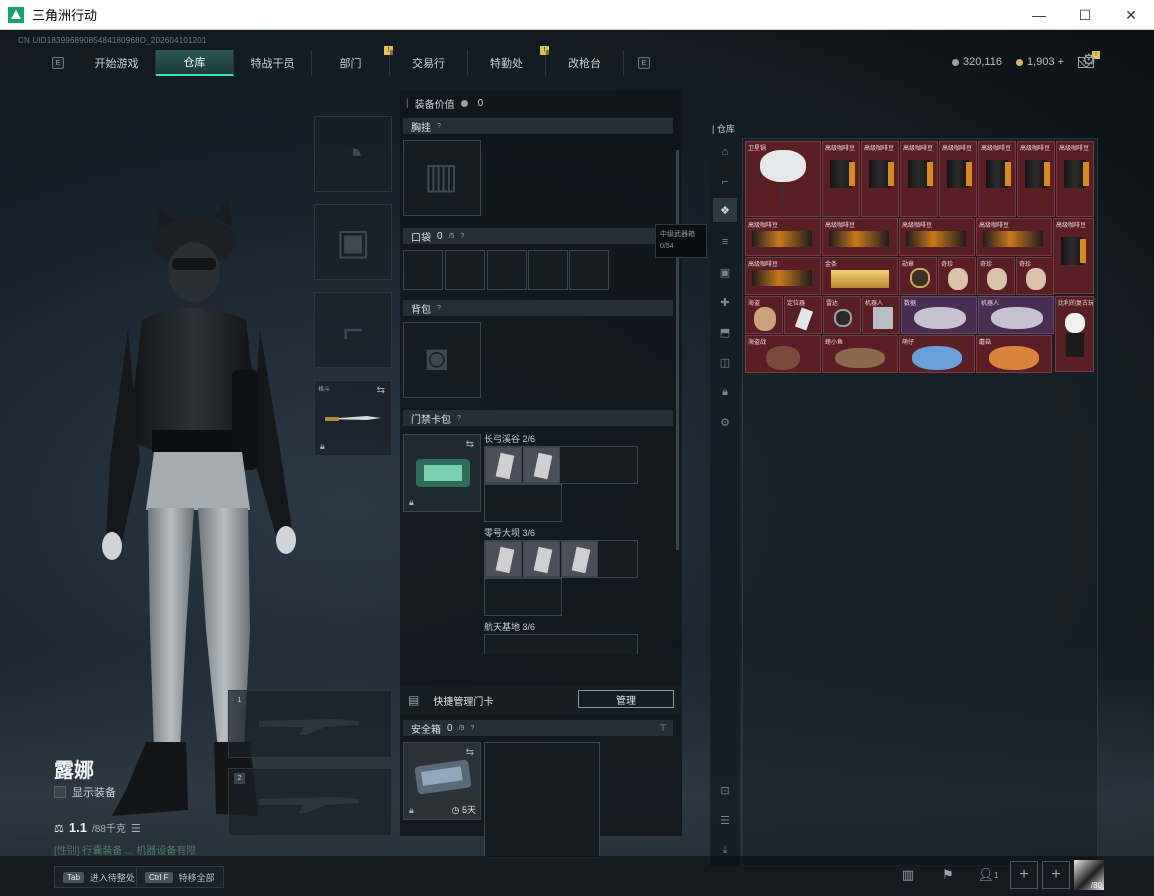  Describe the element at coordinates (353, 330) in the screenshot. I see `pistol-slot: ⌐` at that location.